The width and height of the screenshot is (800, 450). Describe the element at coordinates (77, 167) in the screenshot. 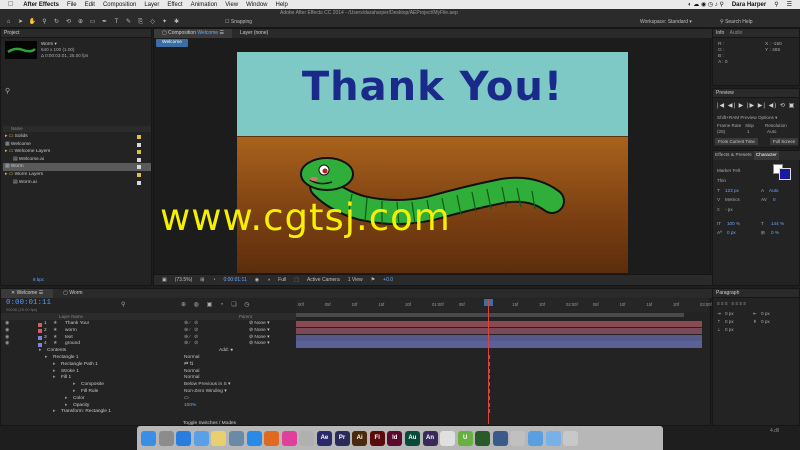

I see `project-item: ▦ Worm` at that location.